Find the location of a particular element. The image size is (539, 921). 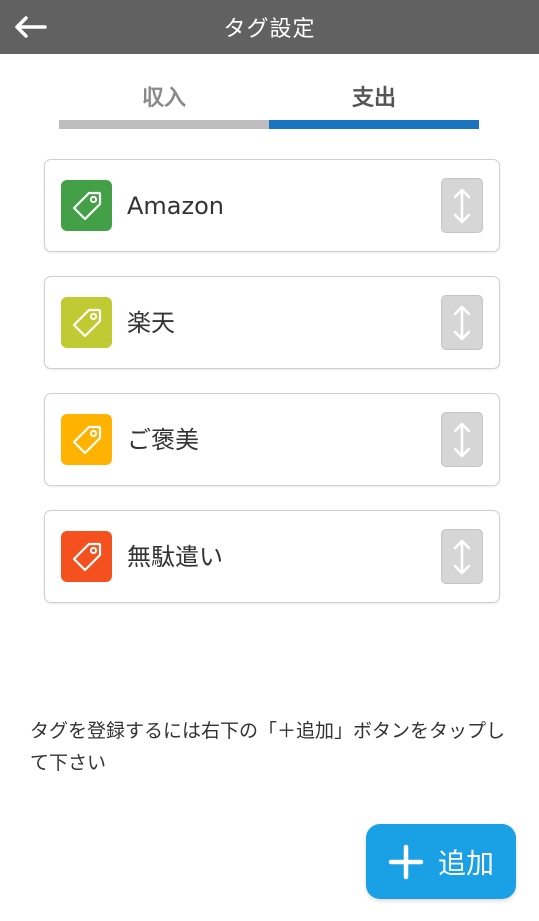

back-button is located at coordinates (30, 27).